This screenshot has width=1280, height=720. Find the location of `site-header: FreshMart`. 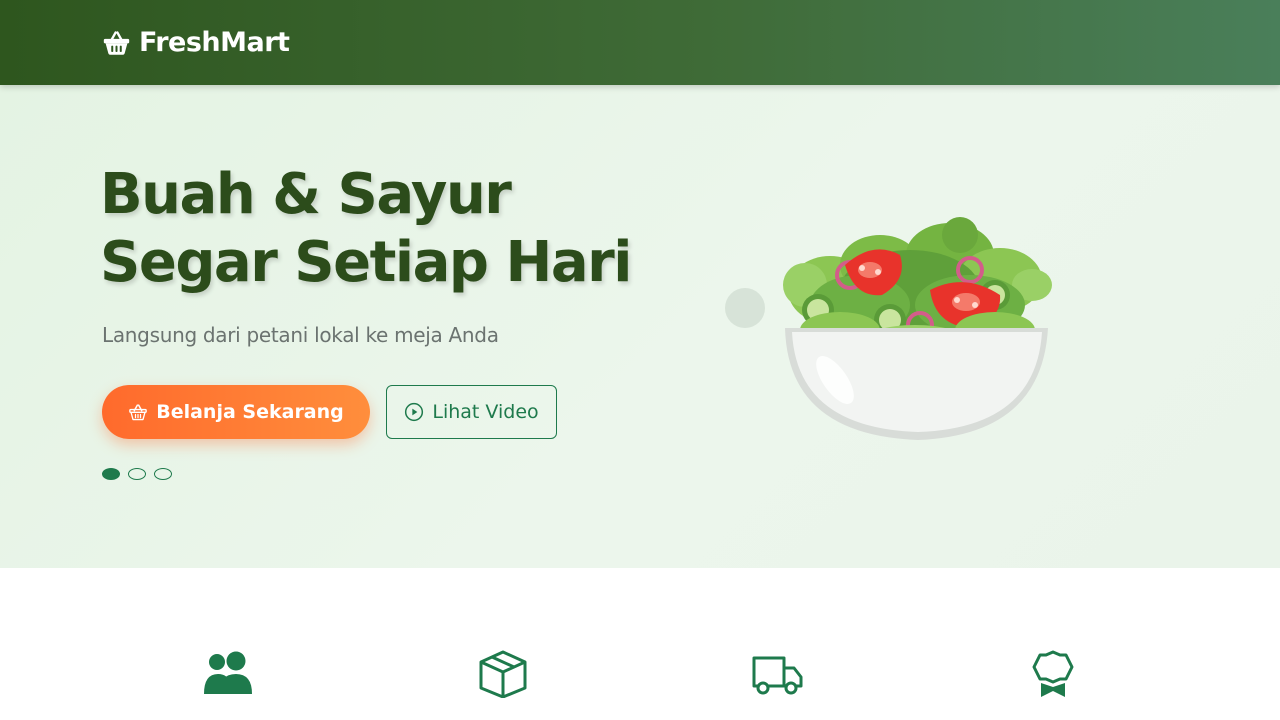

site-header: FreshMart is located at coordinates (640, 42).